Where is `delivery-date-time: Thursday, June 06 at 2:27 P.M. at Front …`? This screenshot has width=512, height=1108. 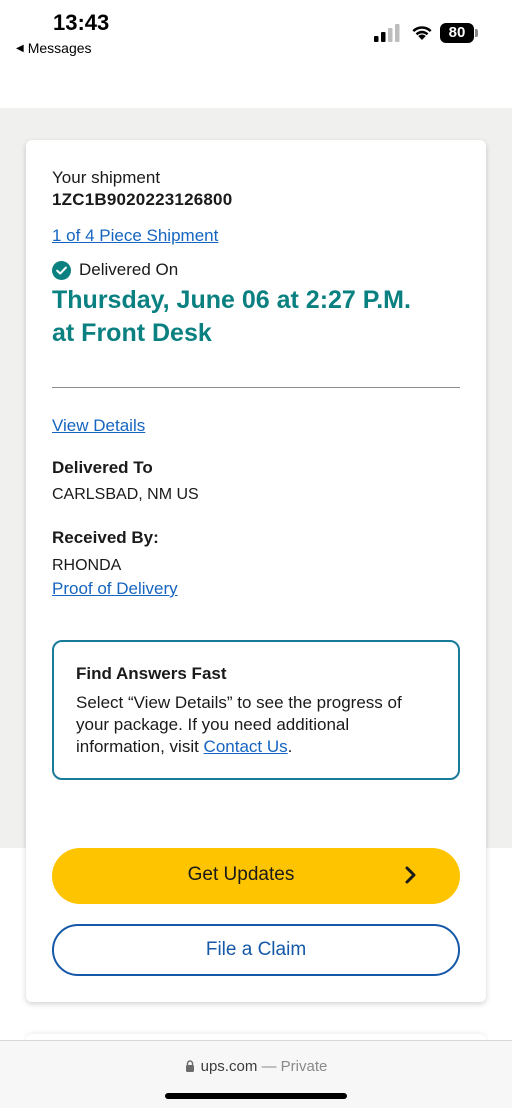
delivery-date-time: Thursday, June 06 at 2:27 P.M. at Front … is located at coordinates (256, 317).